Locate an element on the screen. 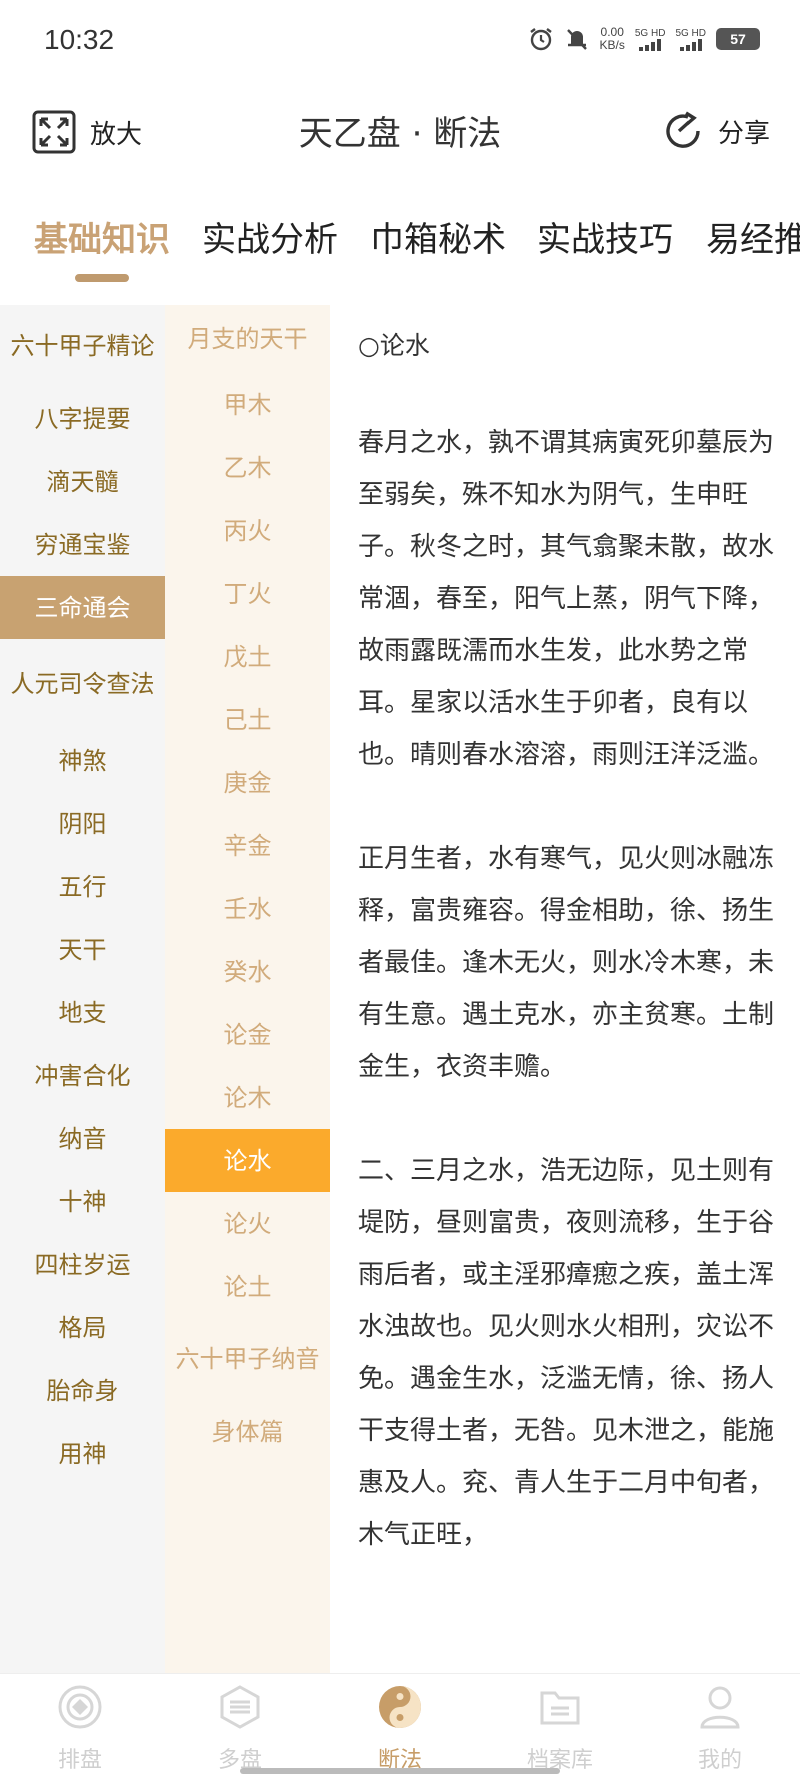 This screenshot has width=800, height=1778. archive-icon is located at coordinates (560, 1708).